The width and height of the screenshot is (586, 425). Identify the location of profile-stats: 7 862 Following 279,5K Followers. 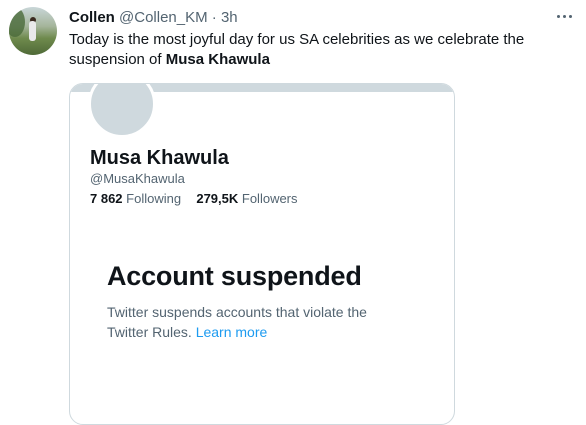
(194, 199).